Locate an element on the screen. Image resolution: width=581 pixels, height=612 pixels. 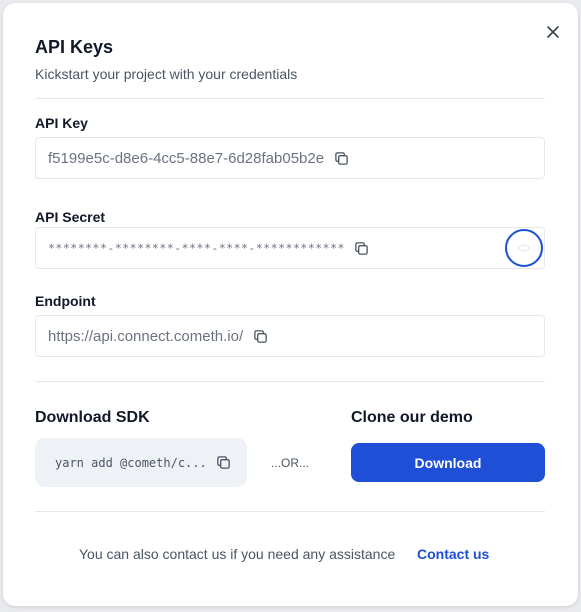
endpoint-label: Endpoint is located at coordinates (65, 301).